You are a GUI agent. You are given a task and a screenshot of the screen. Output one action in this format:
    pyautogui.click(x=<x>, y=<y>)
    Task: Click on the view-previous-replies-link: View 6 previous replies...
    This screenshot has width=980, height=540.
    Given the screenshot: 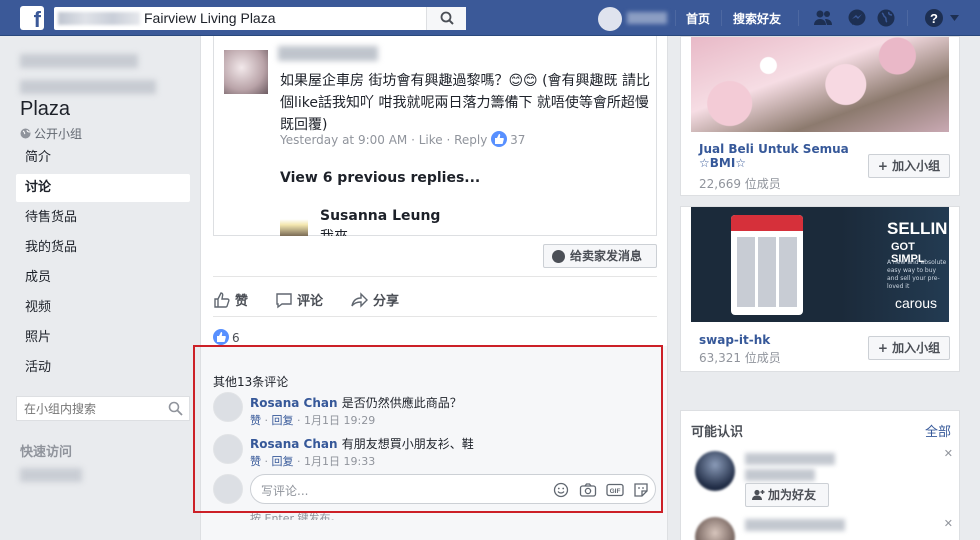 What is the action you would take?
    pyautogui.click(x=380, y=178)
    